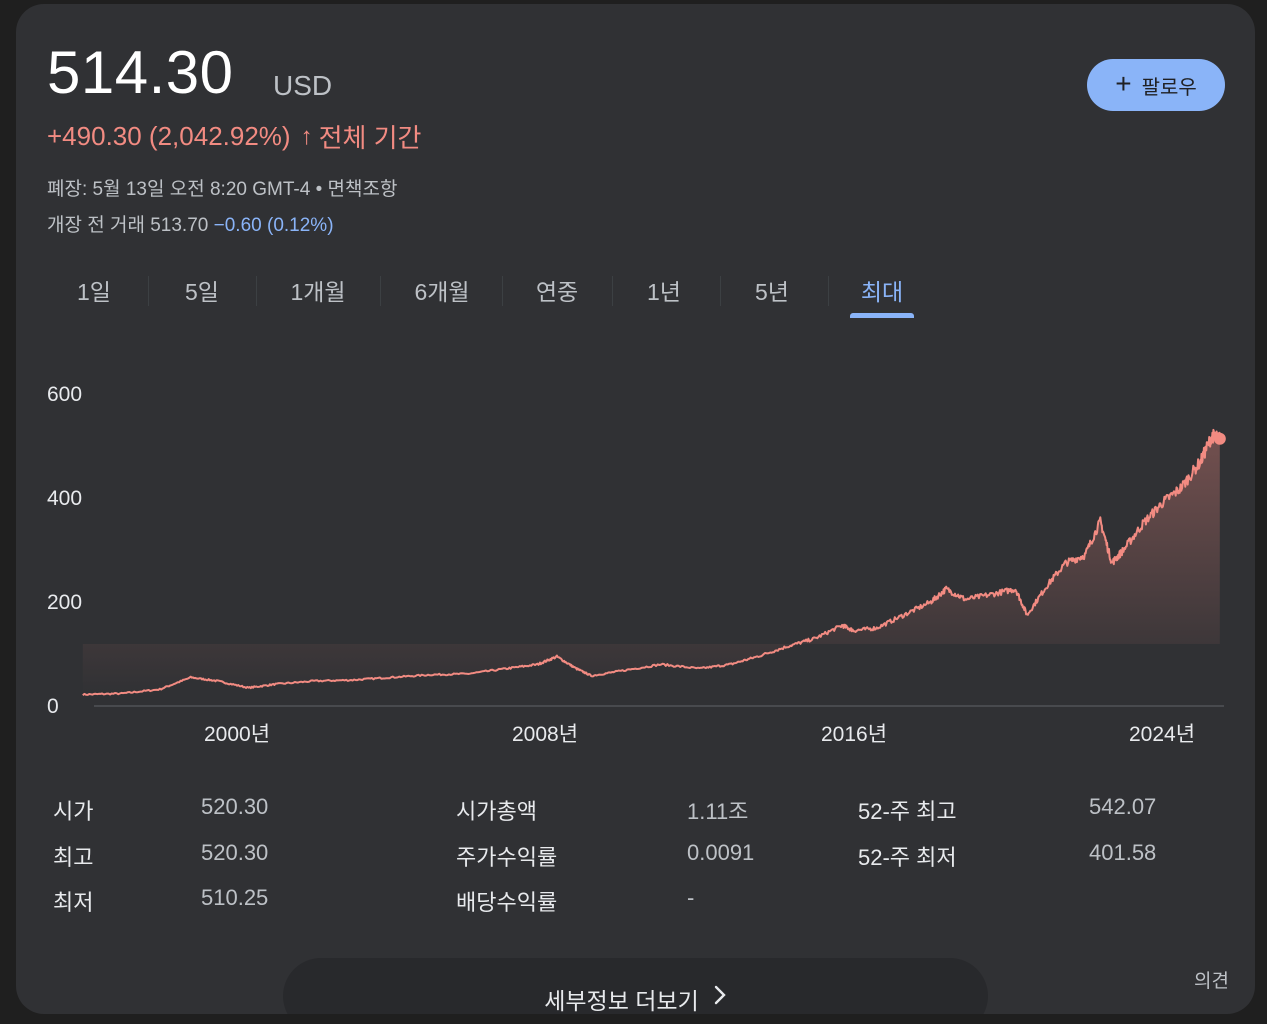 This screenshot has width=1267, height=1024. What do you see at coordinates (73, 902) in the screenshot?
I see `stat-label-low: 최저` at bounding box center [73, 902].